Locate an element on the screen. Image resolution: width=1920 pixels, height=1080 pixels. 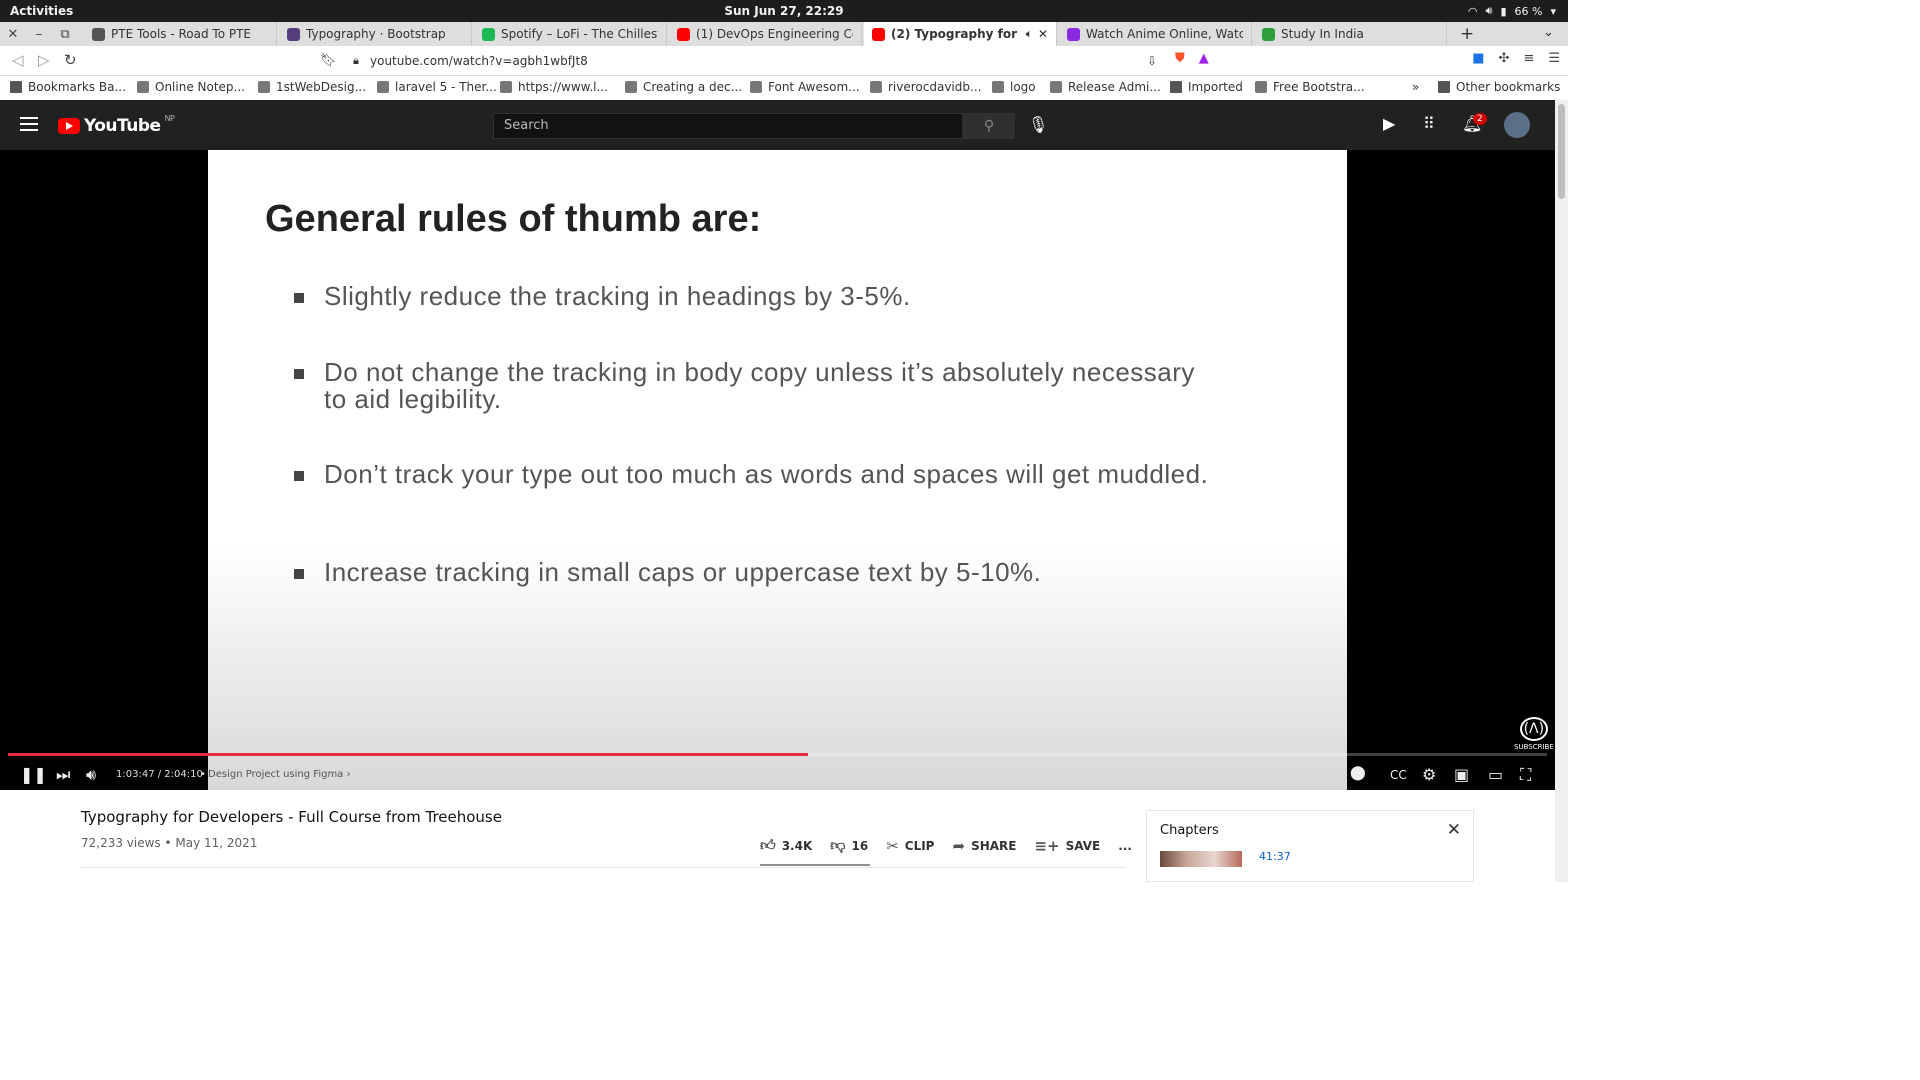
share-button: ➦ SHARE is located at coordinates (984, 845).